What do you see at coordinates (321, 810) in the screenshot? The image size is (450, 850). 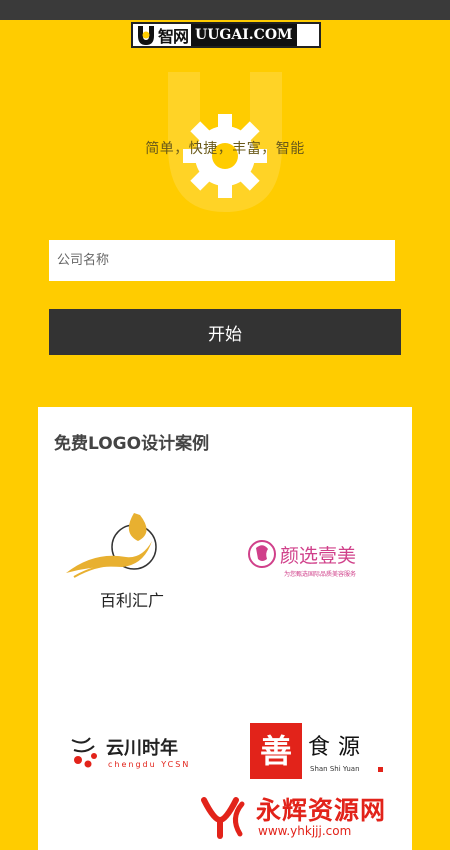 I see `watermark-text: 永辉资源网` at bounding box center [321, 810].